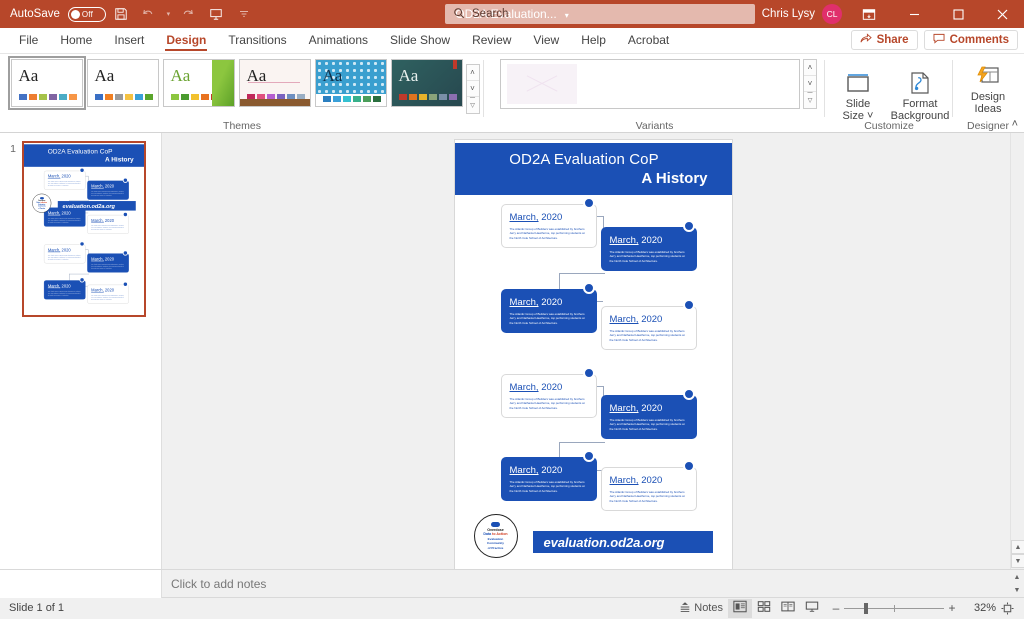  What do you see at coordinates (622, 542) in the screenshot?
I see `website-url-bar: evaluation.od2a.org` at bounding box center [622, 542].